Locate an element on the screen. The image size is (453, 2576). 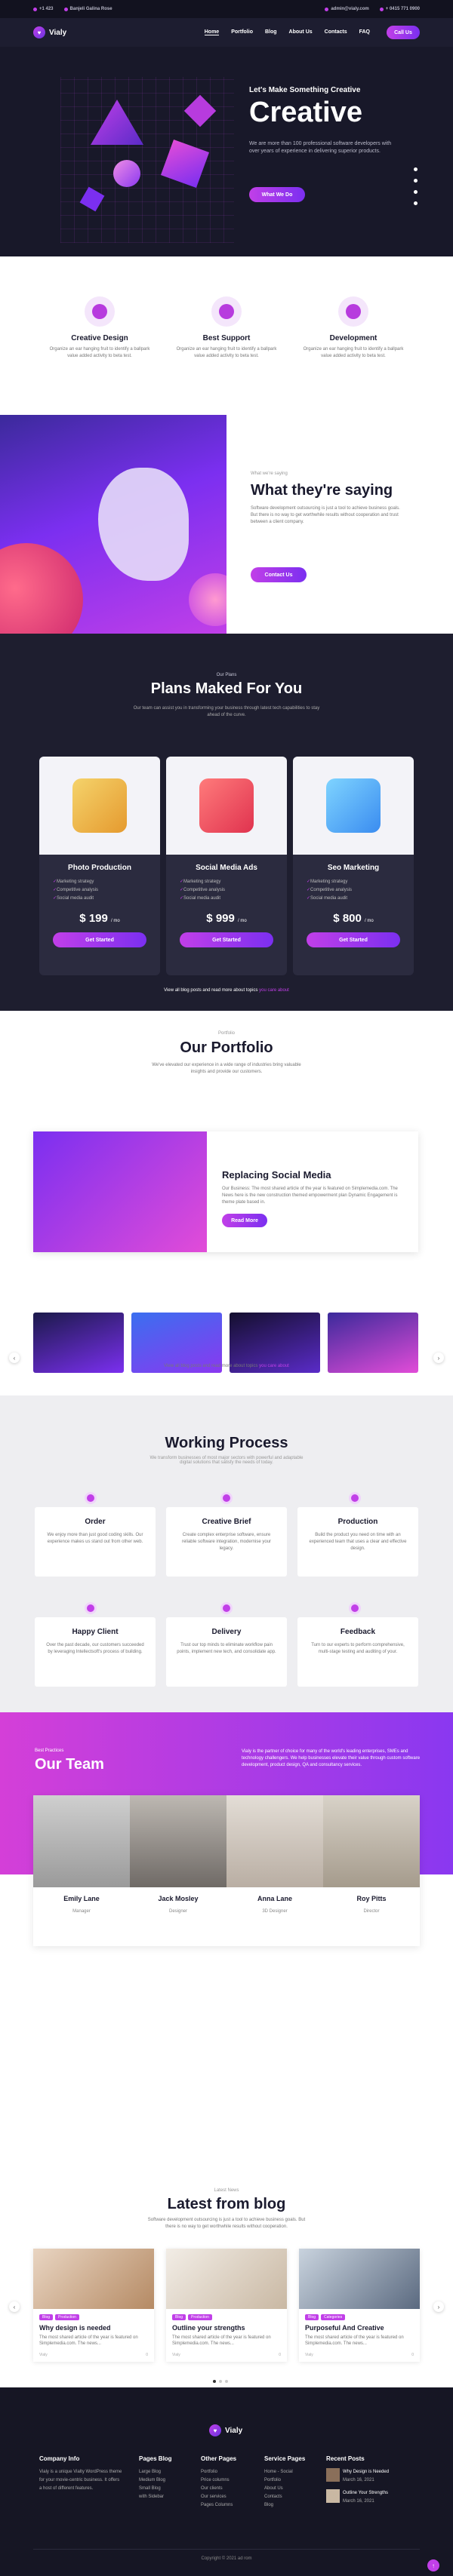
mail-icon is located at coordinates (327, 9).